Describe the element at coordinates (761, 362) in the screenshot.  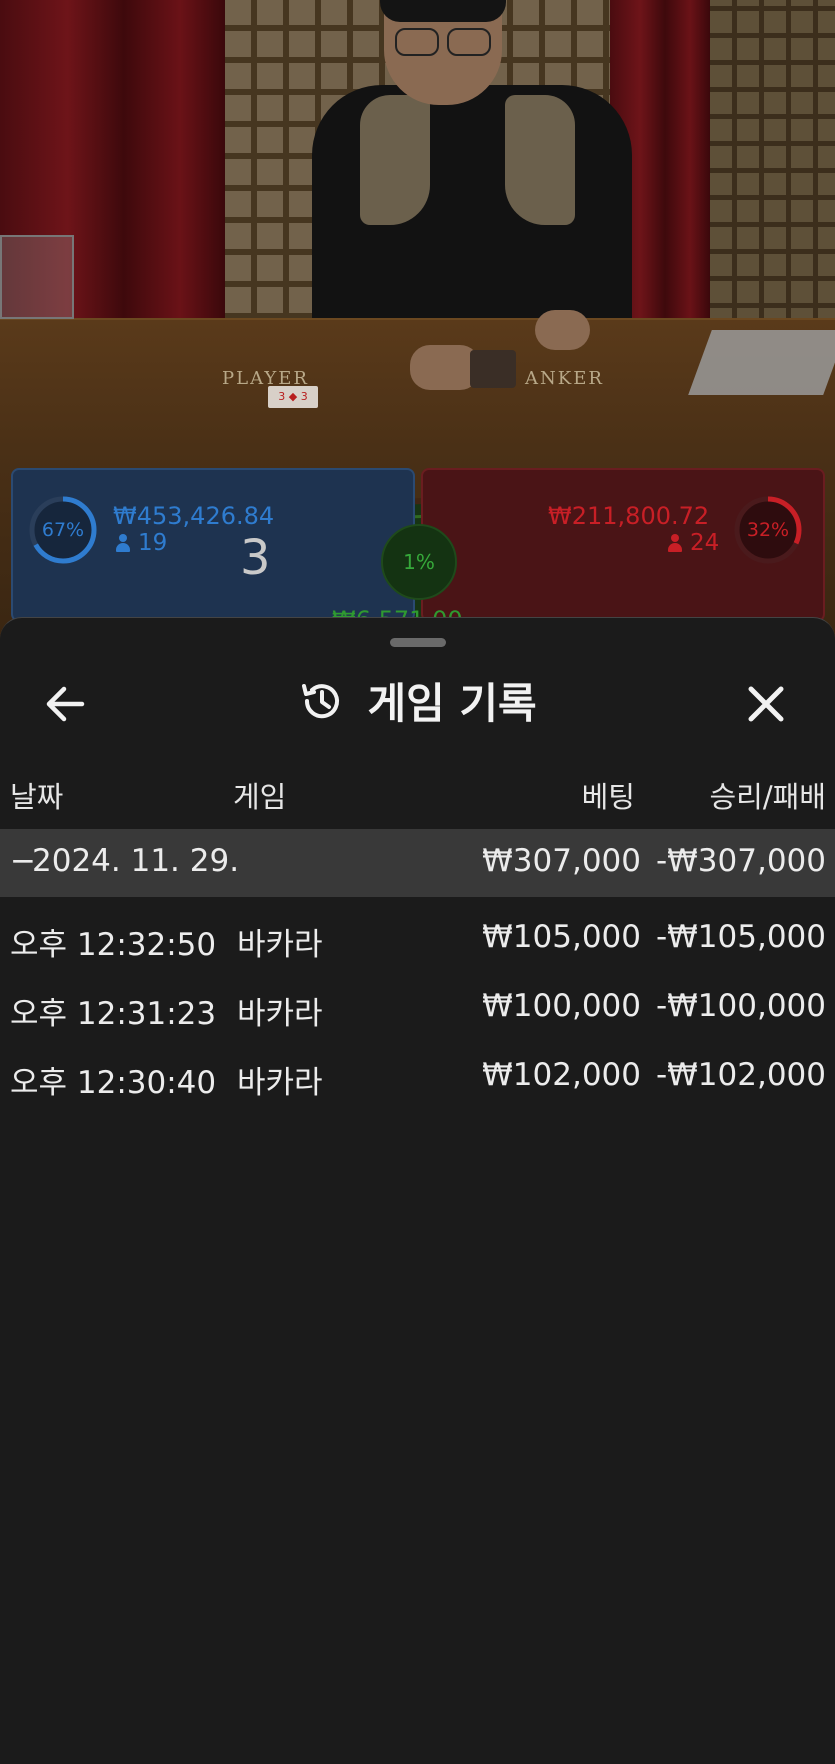
I see `card-shoe` at that location.